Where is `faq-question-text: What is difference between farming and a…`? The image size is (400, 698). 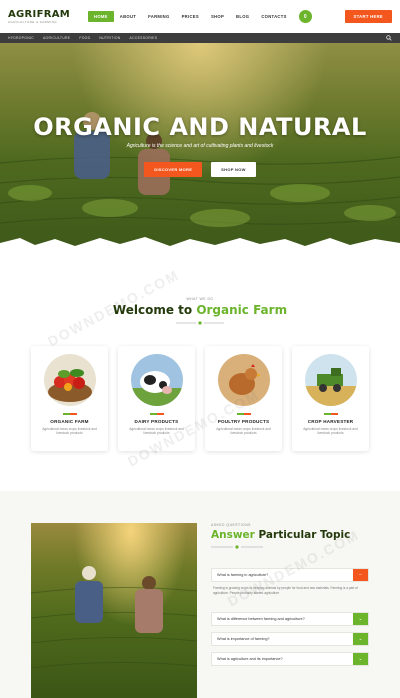 faq-question-text: What is difference between farming and a… is located at coordinates (261, 619).